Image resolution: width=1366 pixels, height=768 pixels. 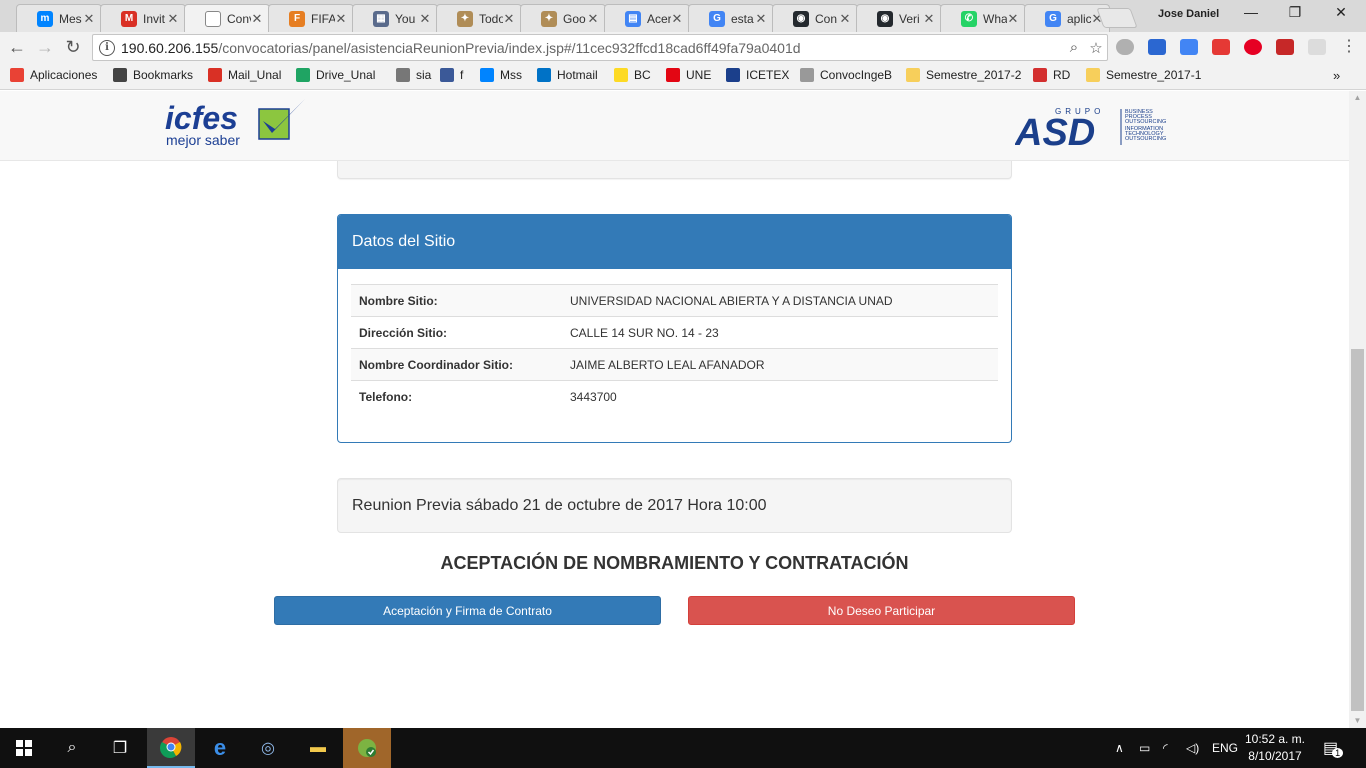 What do you see at coordinates (367, 748) in the screenshot?
I see `app-taskbar-icon` at bounding box center [367, 748].